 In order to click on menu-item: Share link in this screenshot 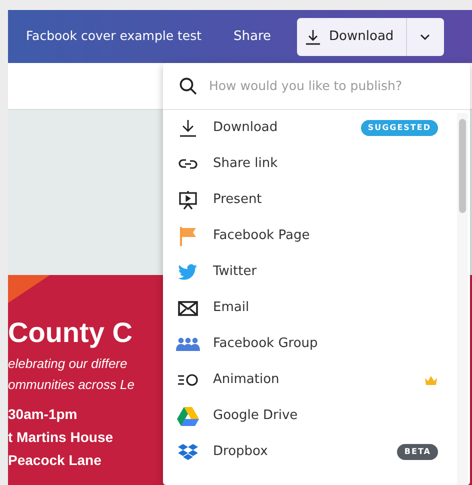, I will do `click(316, 164)`.